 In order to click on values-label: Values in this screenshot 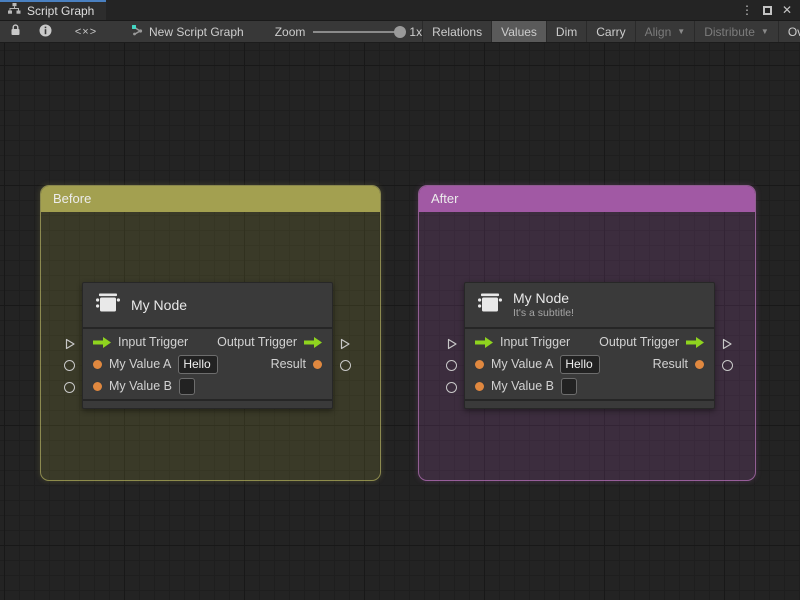, I will do `click(519, 31)`.